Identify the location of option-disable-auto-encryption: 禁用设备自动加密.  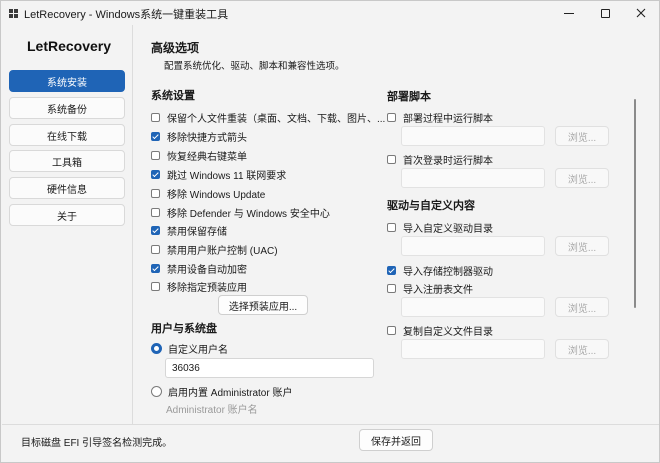
(199, 268).